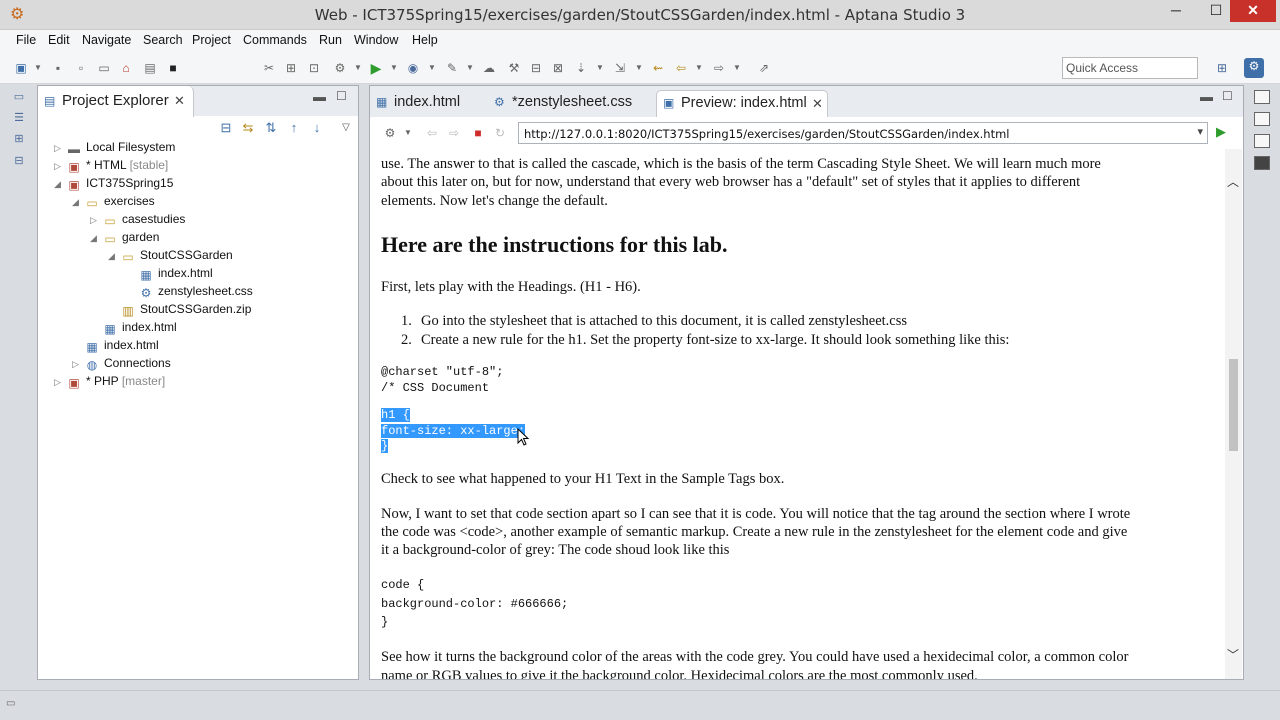  What do you see at coordinates (113, 183) in the screenshot?
I see `tree-item: ◢ ▣ ICT375Spring15` at bounding box center [113, 183].